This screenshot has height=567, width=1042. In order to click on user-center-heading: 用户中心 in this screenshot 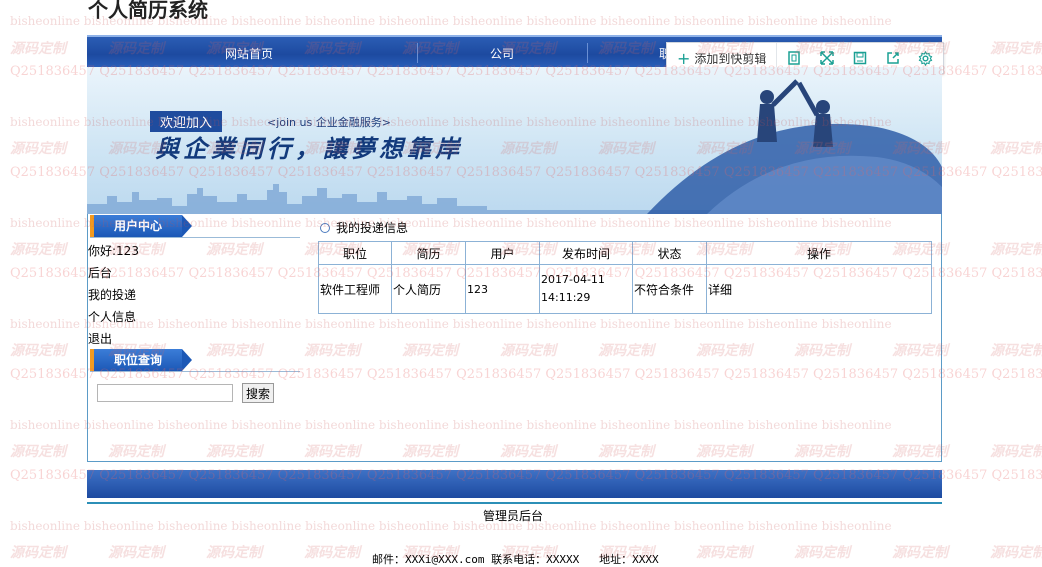, I will do `click(141, 226)`.